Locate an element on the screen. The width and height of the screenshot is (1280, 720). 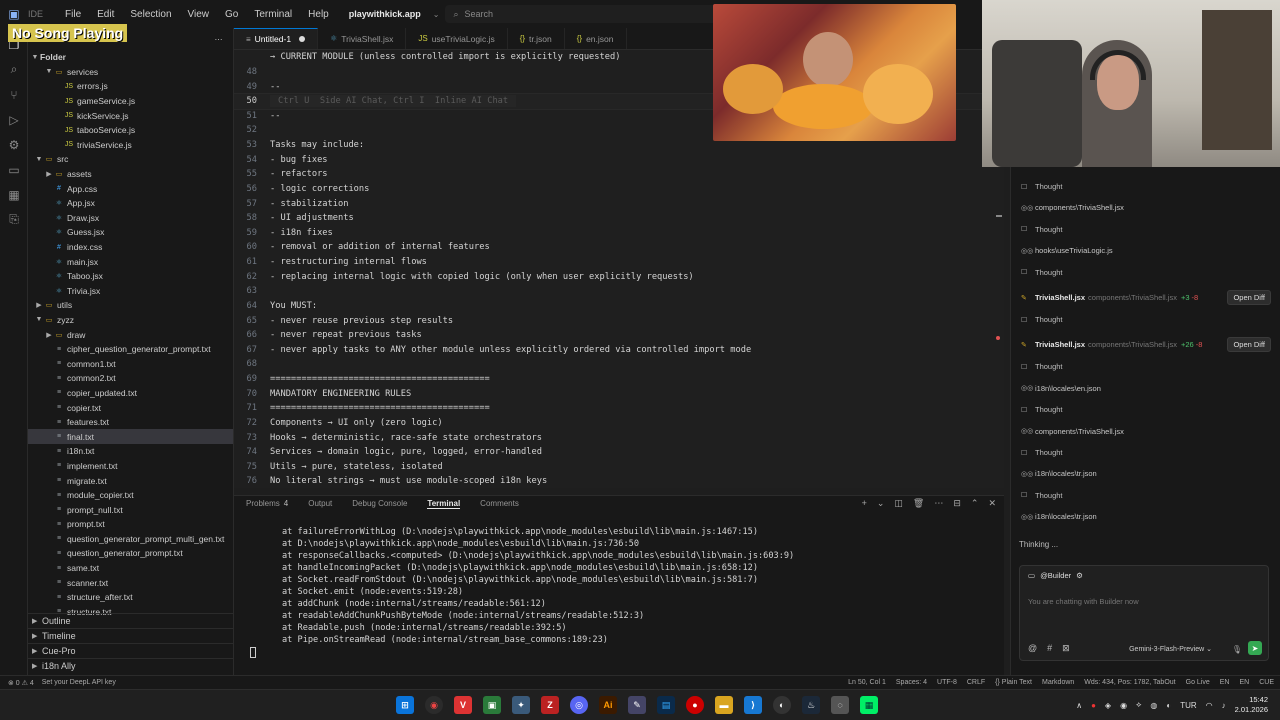
markdown-status: Markdown is located at coordinates (1058, 682).